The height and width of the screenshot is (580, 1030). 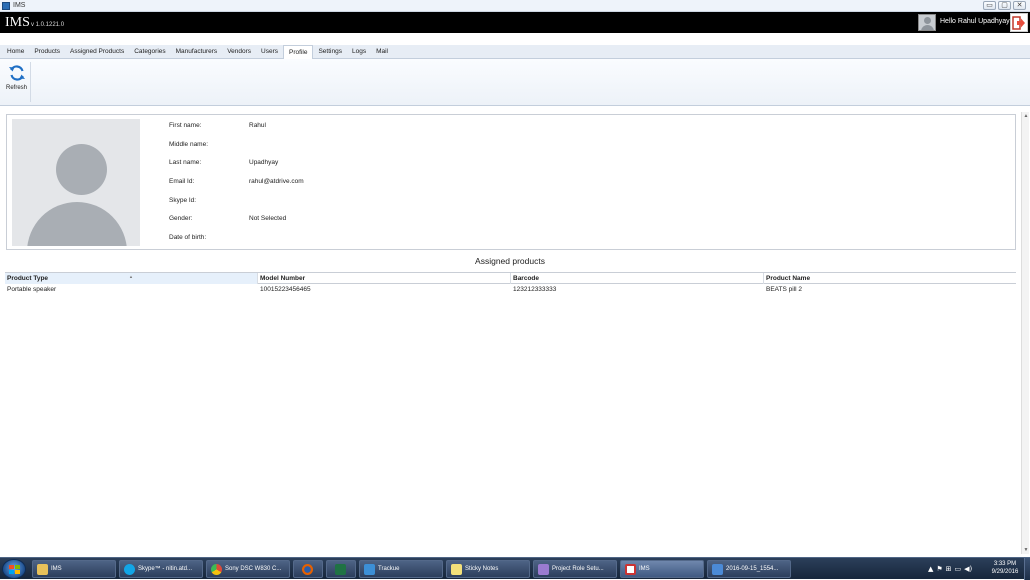 I want to click on tab-manufacturers: Manufacturers, so click(x=197, y=52).